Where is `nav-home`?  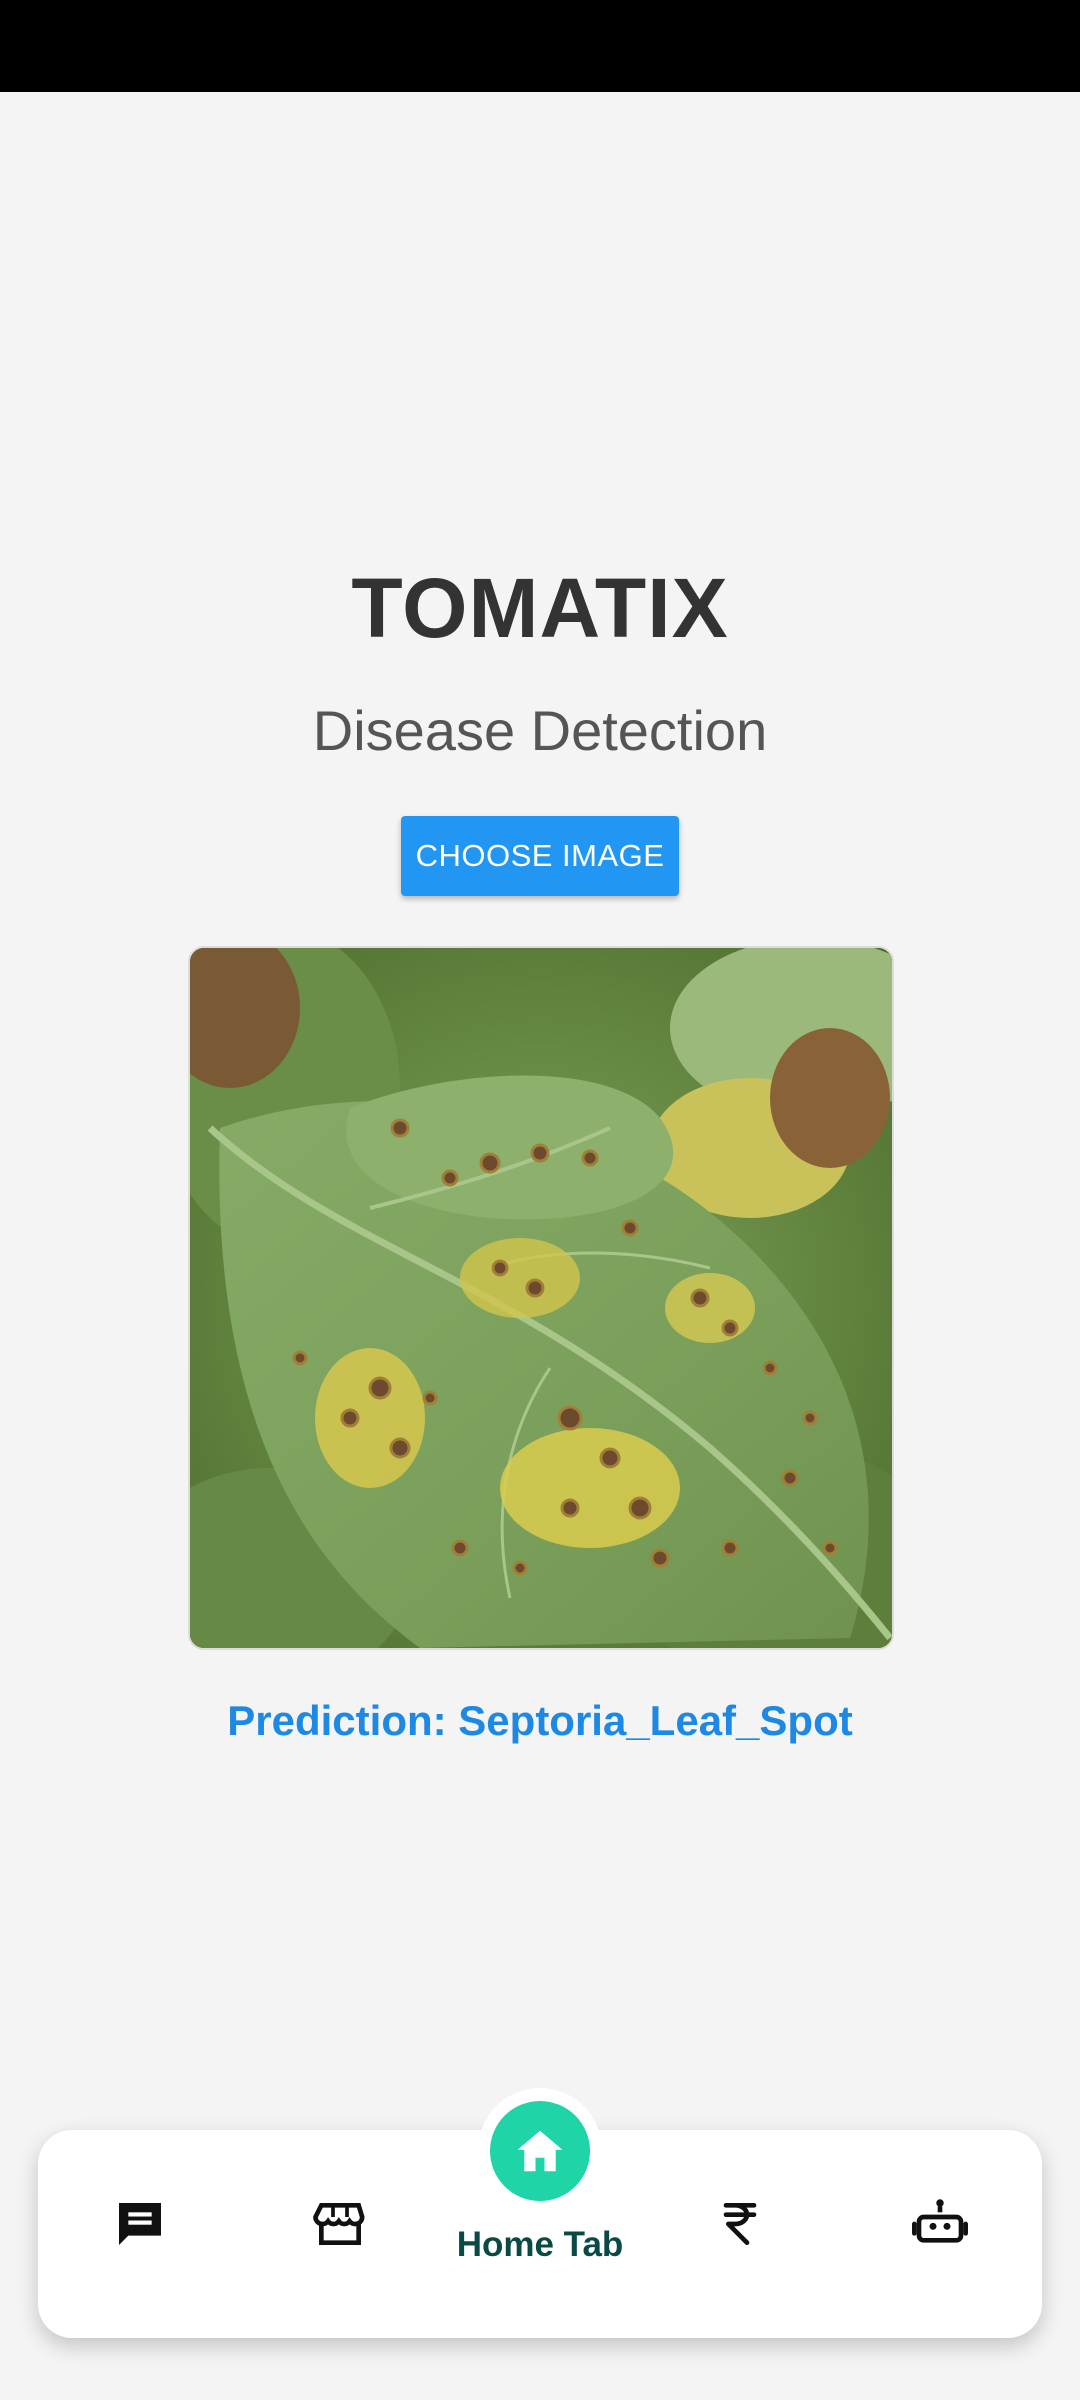
nav-home is located at coordinates (540, 2151).